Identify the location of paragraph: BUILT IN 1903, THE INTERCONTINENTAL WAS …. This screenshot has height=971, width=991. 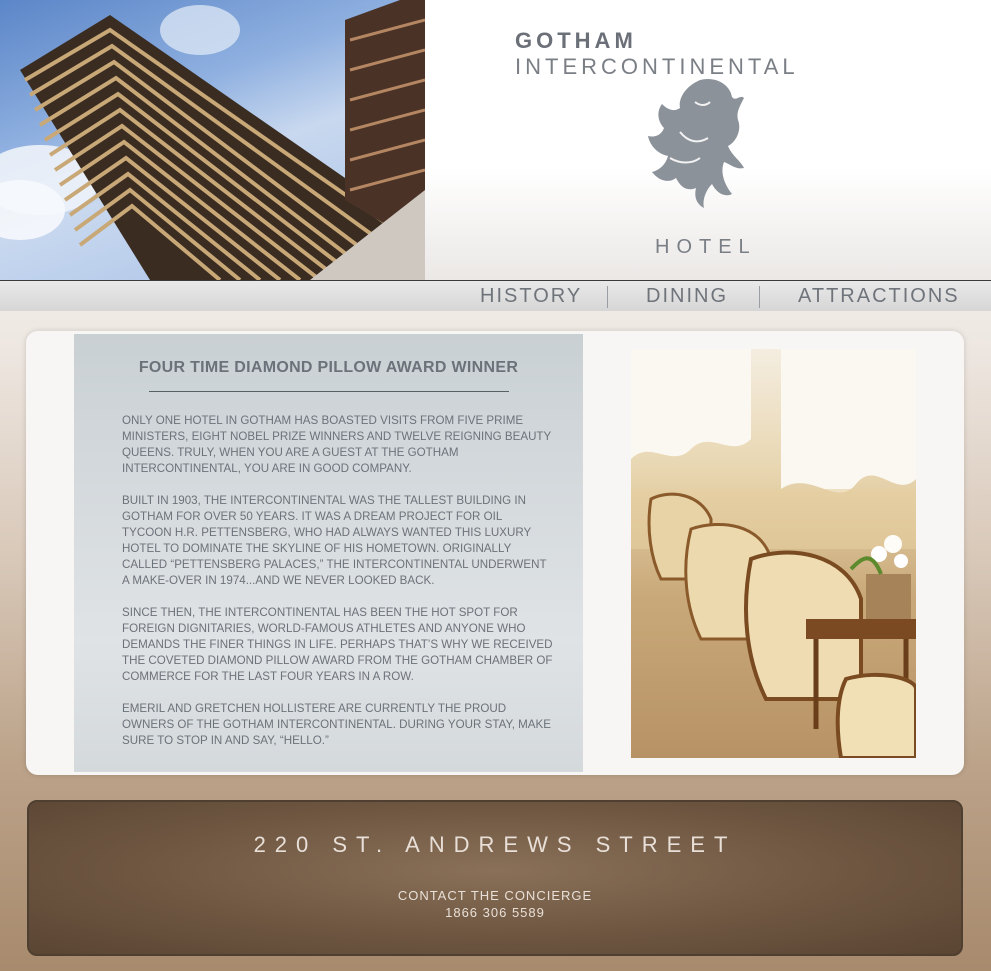
(334, 540).